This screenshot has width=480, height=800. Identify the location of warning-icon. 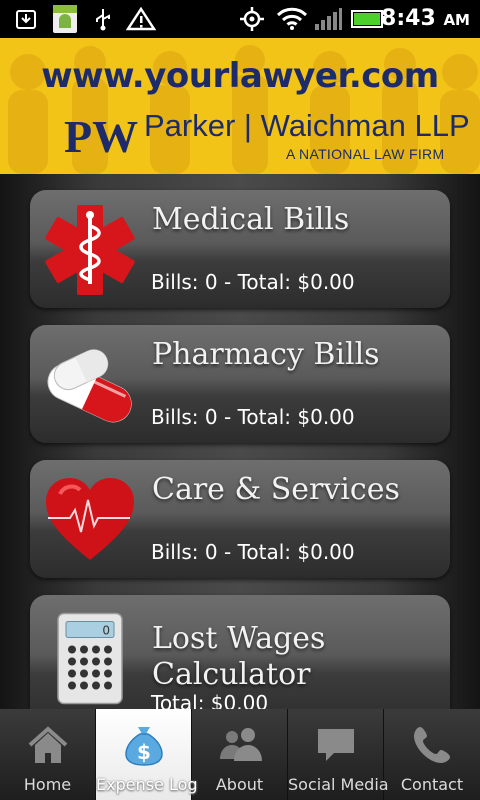
(141, 19).